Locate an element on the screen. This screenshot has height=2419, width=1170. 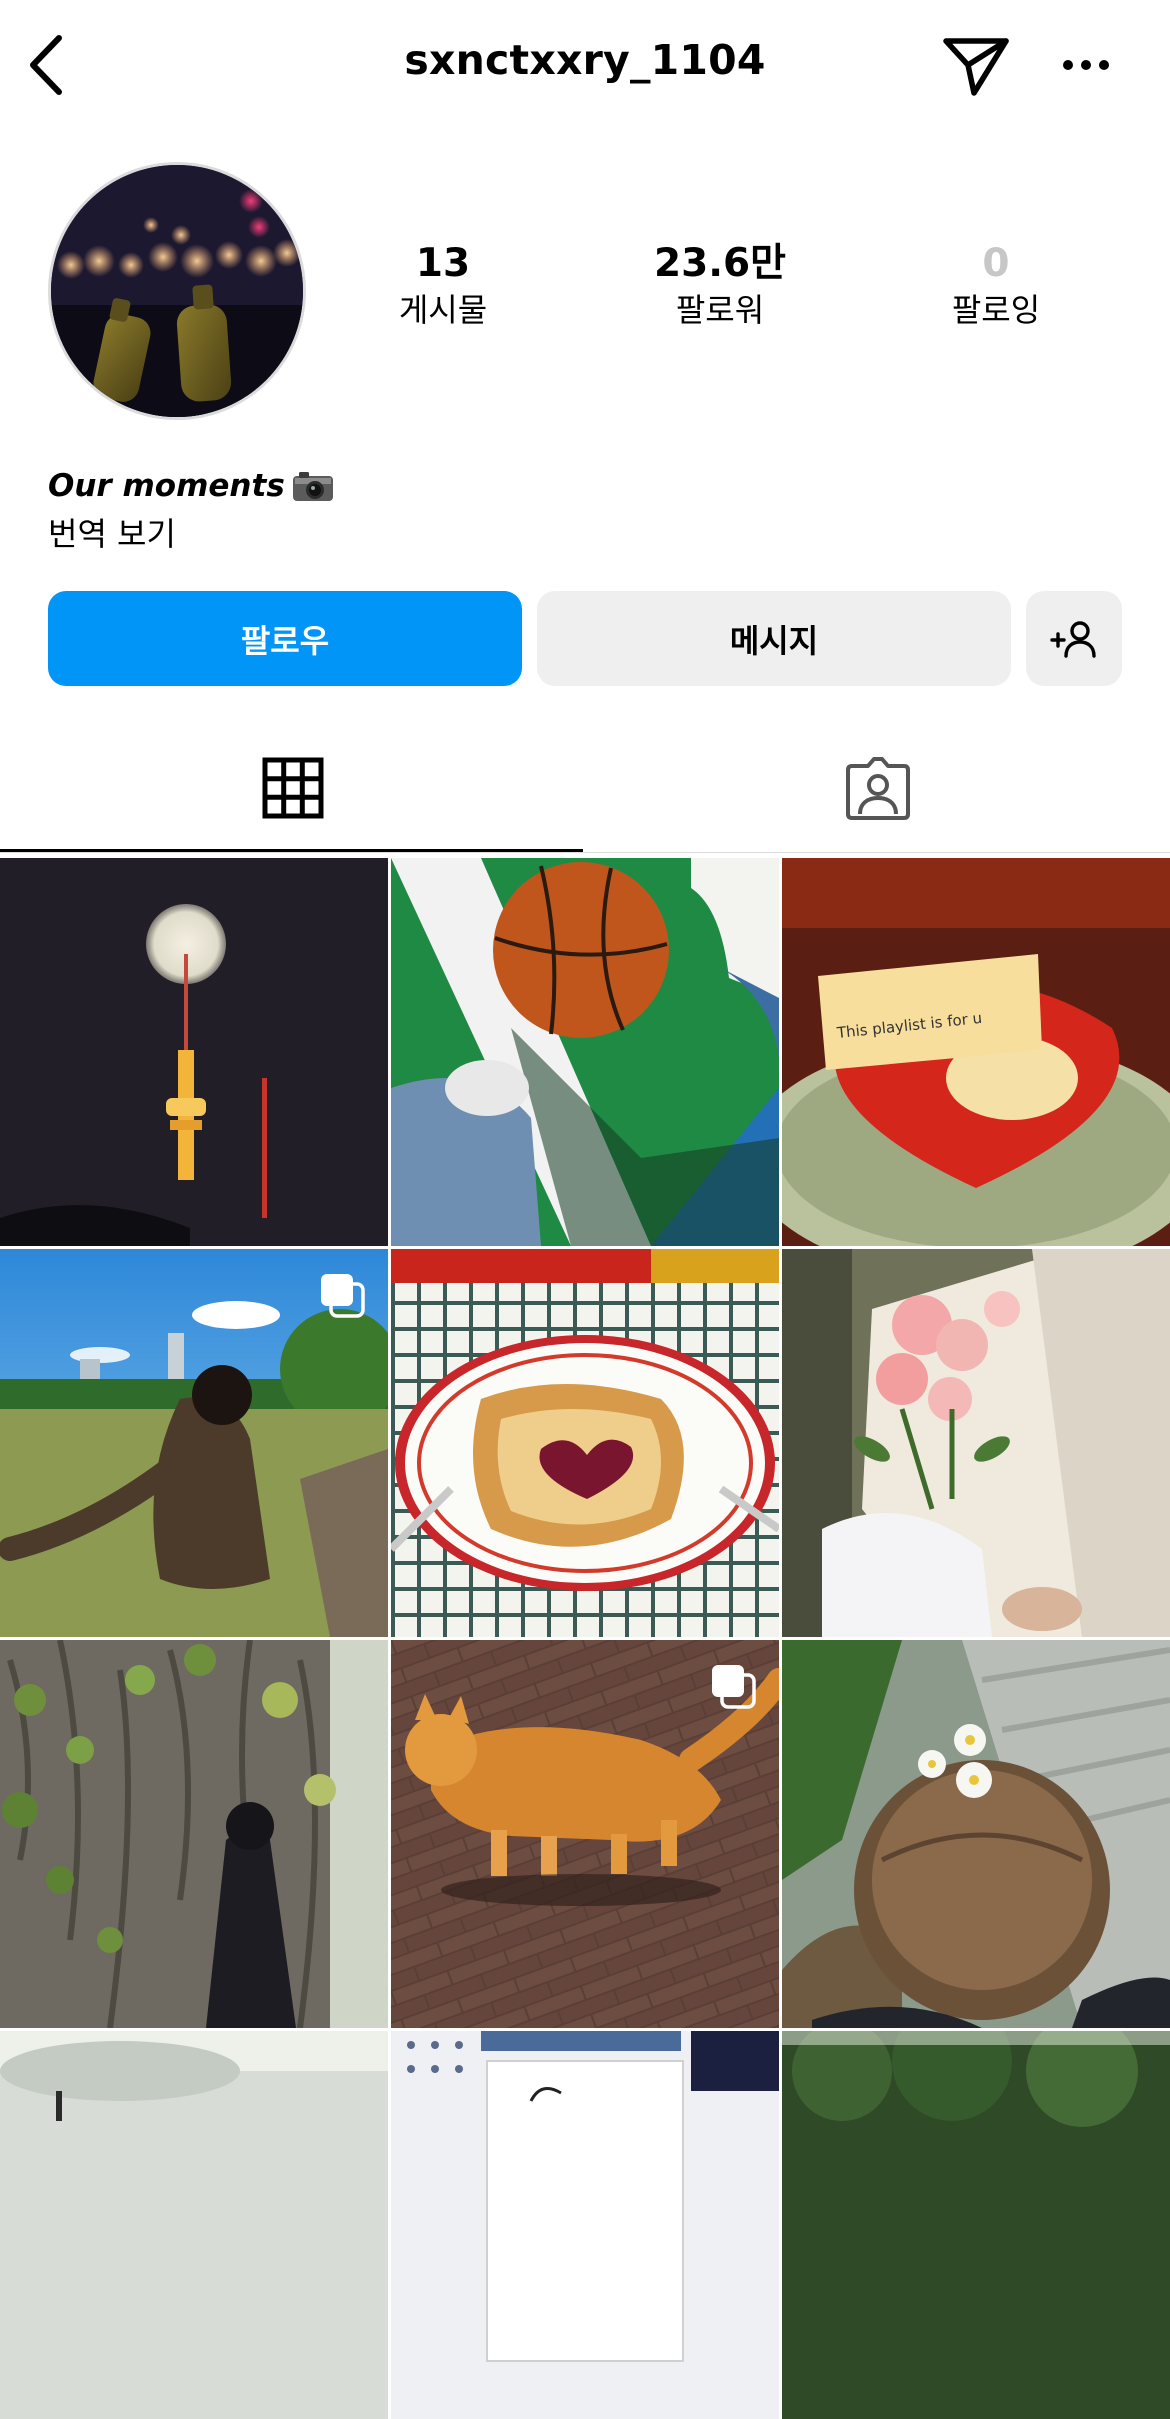
bio-text-line: Our moments is located at coordinates (191, 486).